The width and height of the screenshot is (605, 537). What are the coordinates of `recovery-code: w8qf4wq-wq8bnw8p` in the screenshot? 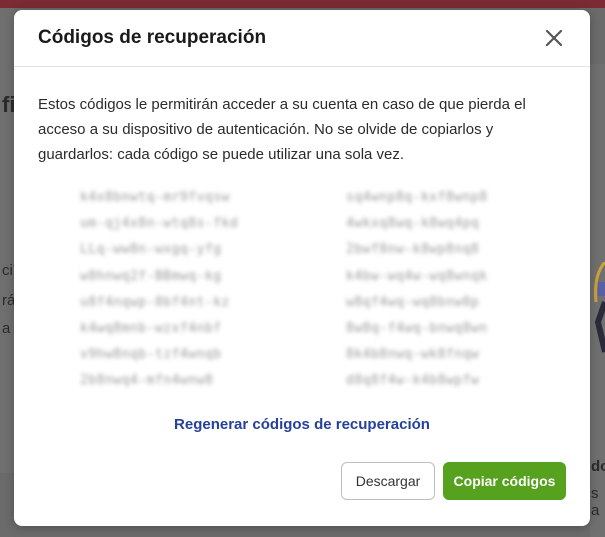 It's located at (413, 302).